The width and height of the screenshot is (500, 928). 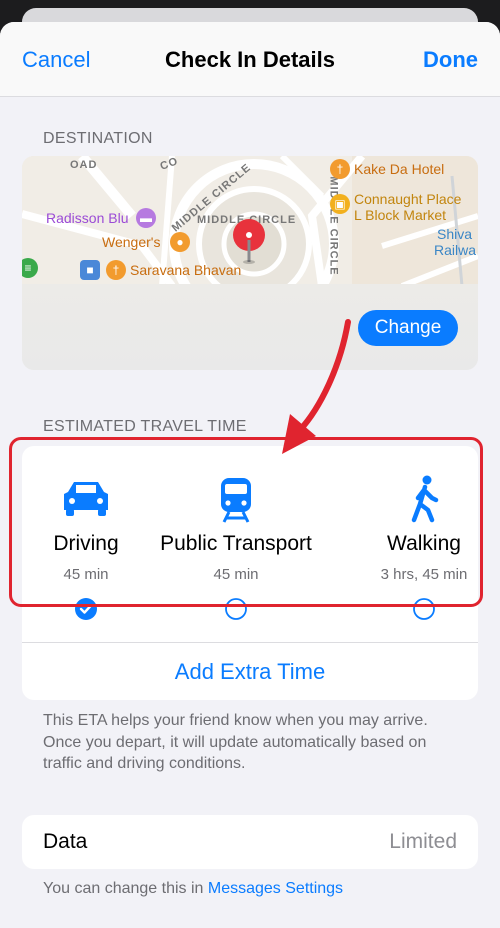 I want to click on shopping-bag-icon: ▣, so click(x=340, y=204).